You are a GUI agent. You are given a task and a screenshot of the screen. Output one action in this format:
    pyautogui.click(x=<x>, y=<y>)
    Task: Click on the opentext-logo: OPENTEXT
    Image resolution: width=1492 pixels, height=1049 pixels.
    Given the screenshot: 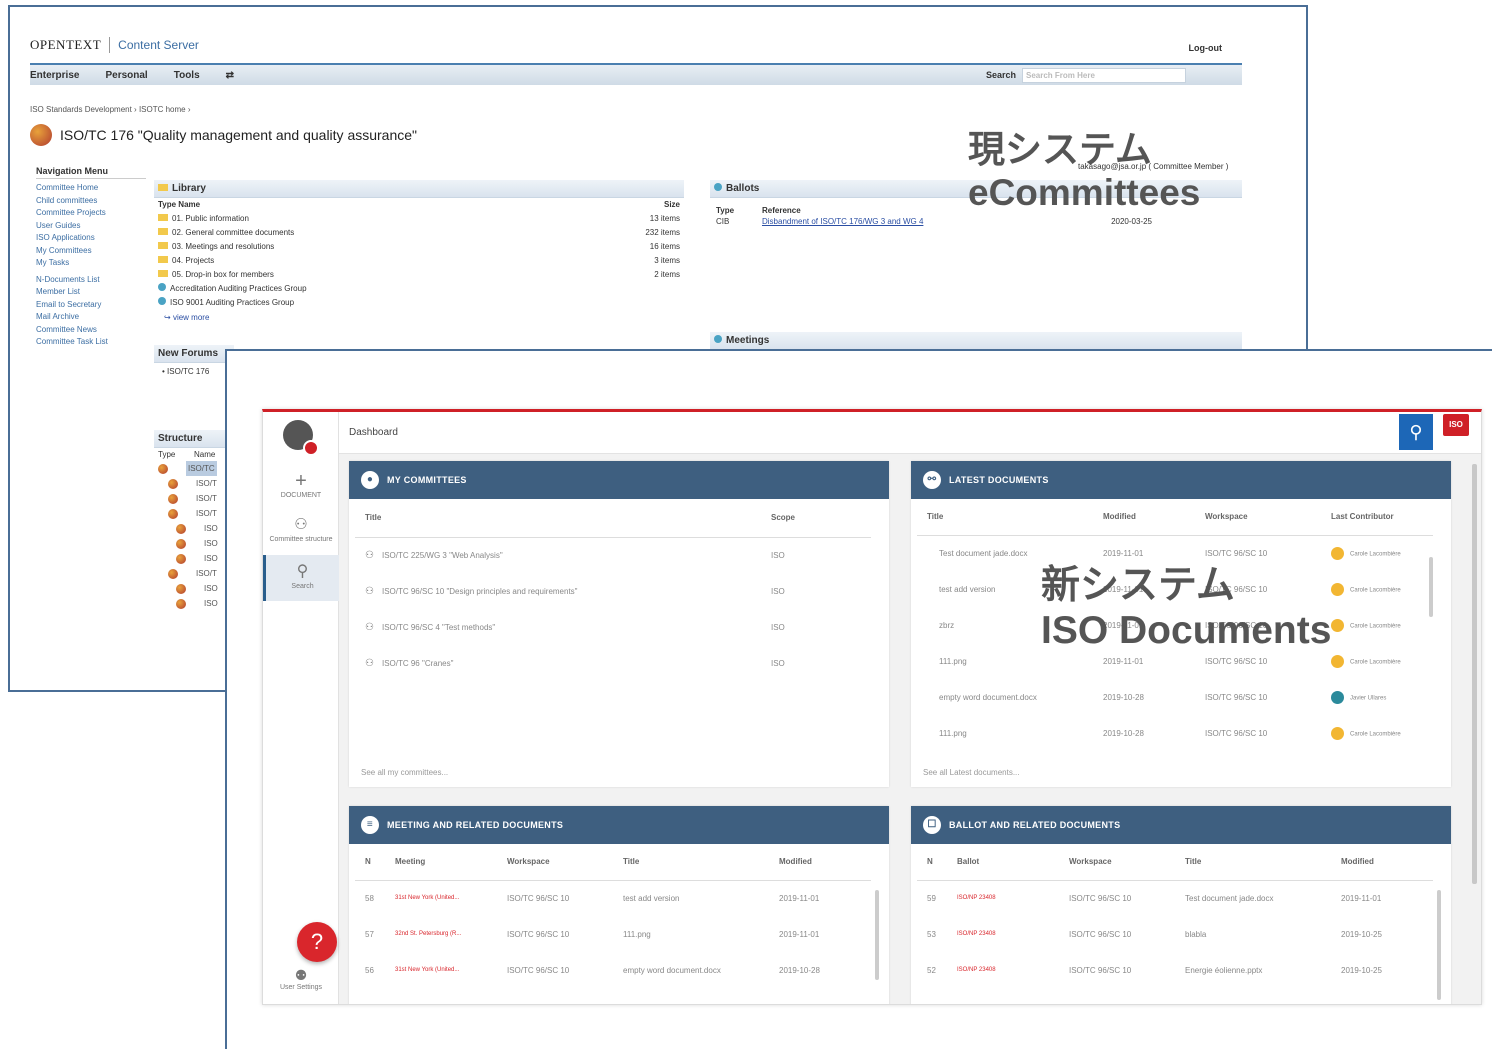 What is the action you would take?
    pyautogui.click(x=70, y=45)
    